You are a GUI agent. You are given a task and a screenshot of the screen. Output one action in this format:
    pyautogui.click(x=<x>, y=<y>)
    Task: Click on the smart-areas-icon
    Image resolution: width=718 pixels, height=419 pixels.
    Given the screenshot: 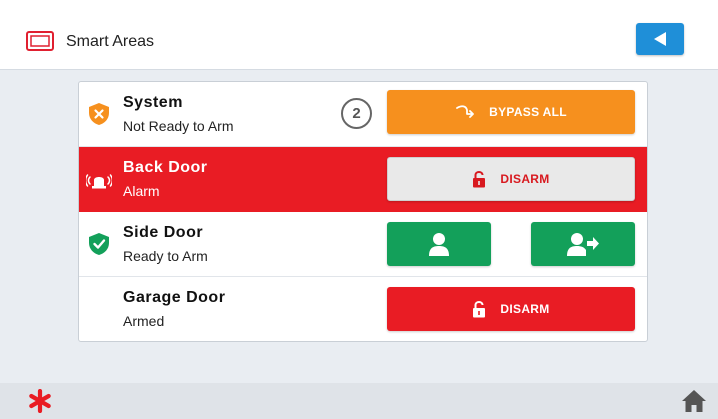 What is the action you would take?
    pyautogui.click(x=40, y=41)
    